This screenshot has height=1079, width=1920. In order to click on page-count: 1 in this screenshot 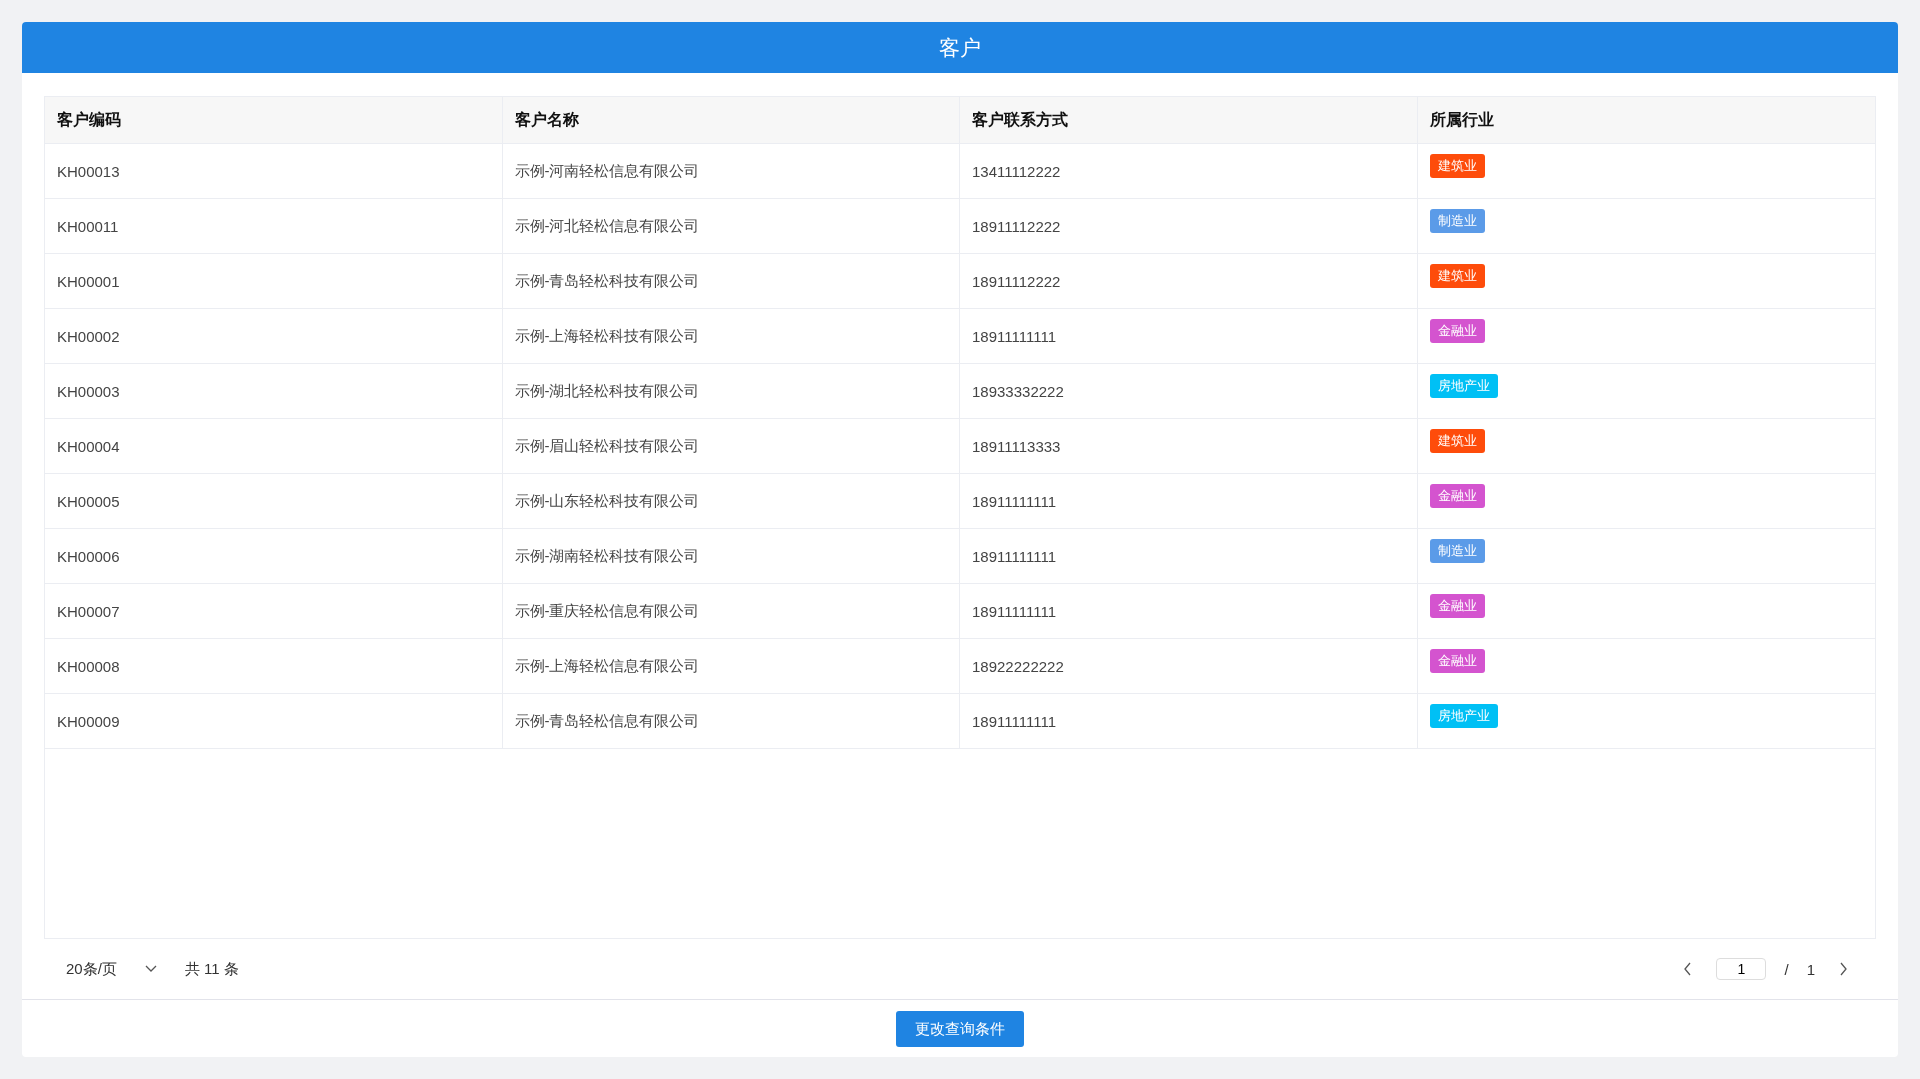, I will do `click(1810, 969)`.